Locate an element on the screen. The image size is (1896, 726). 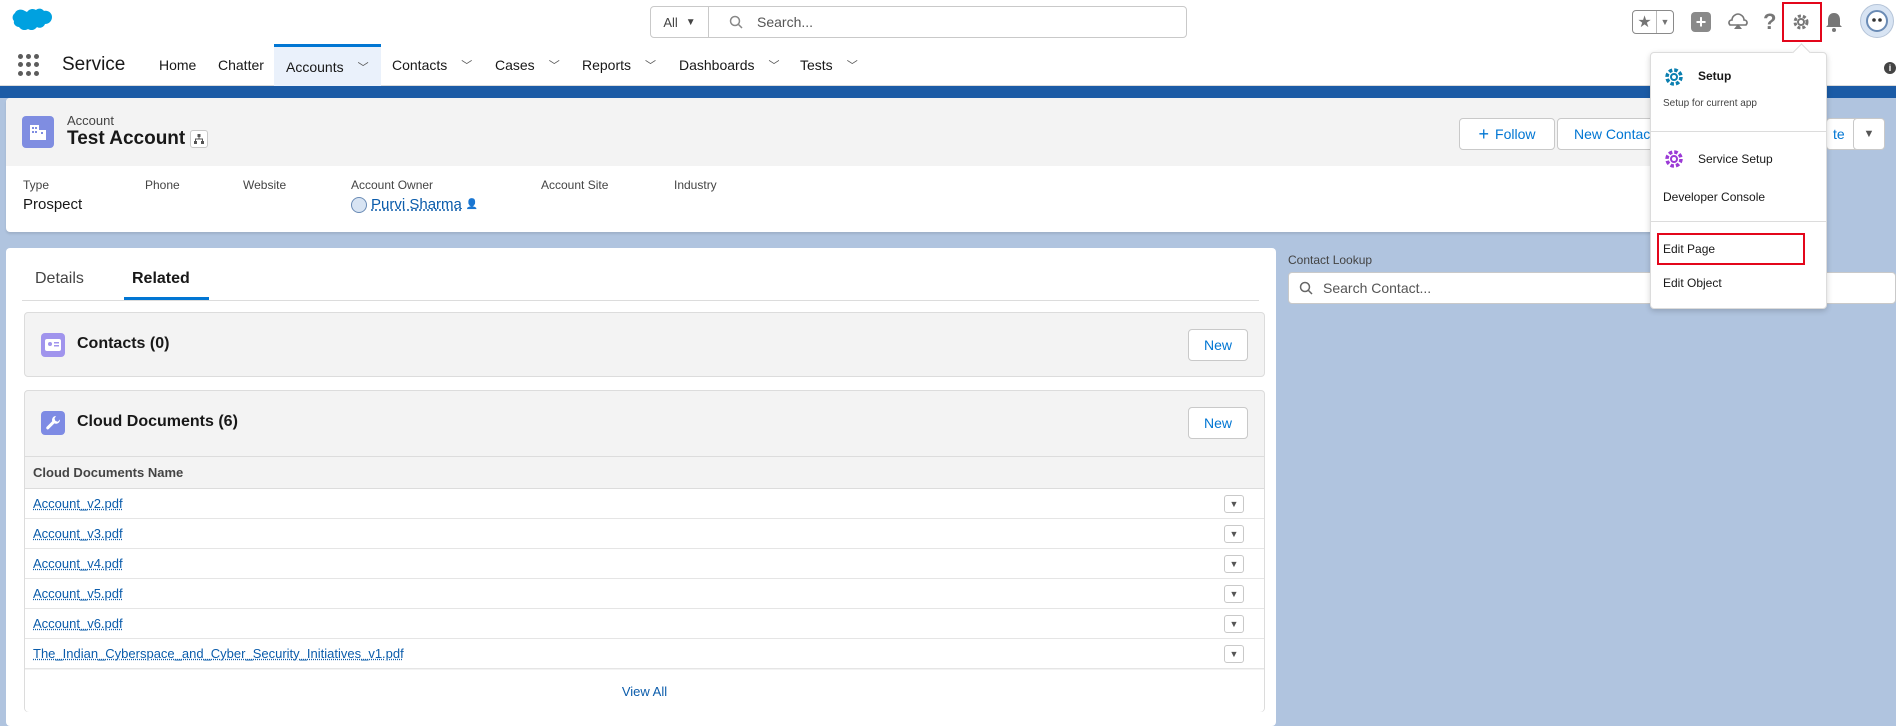
nav-item-accounts: Accounts ﹀ is located at coordinates (327, 65).